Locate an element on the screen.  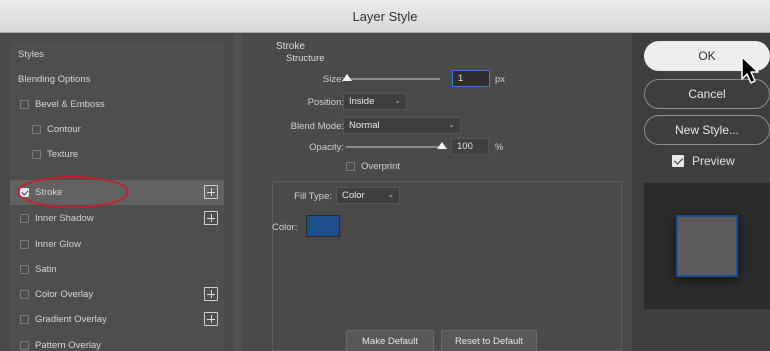
styles-header: Styles is located at coordinates (117, 54).